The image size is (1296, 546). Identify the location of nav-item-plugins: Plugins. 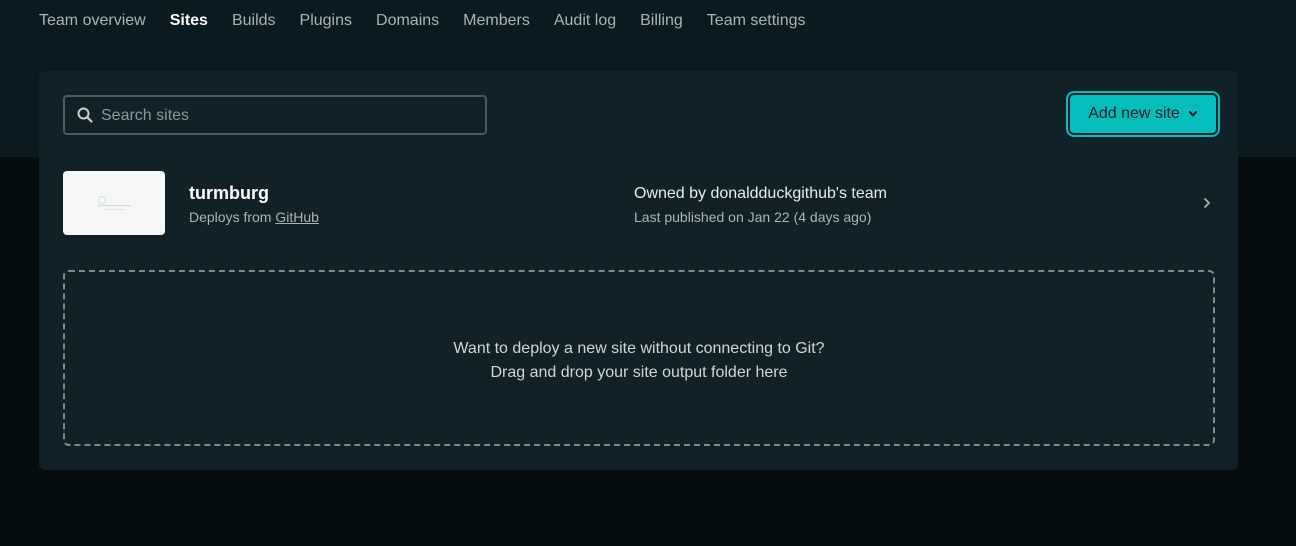
(326, 14).